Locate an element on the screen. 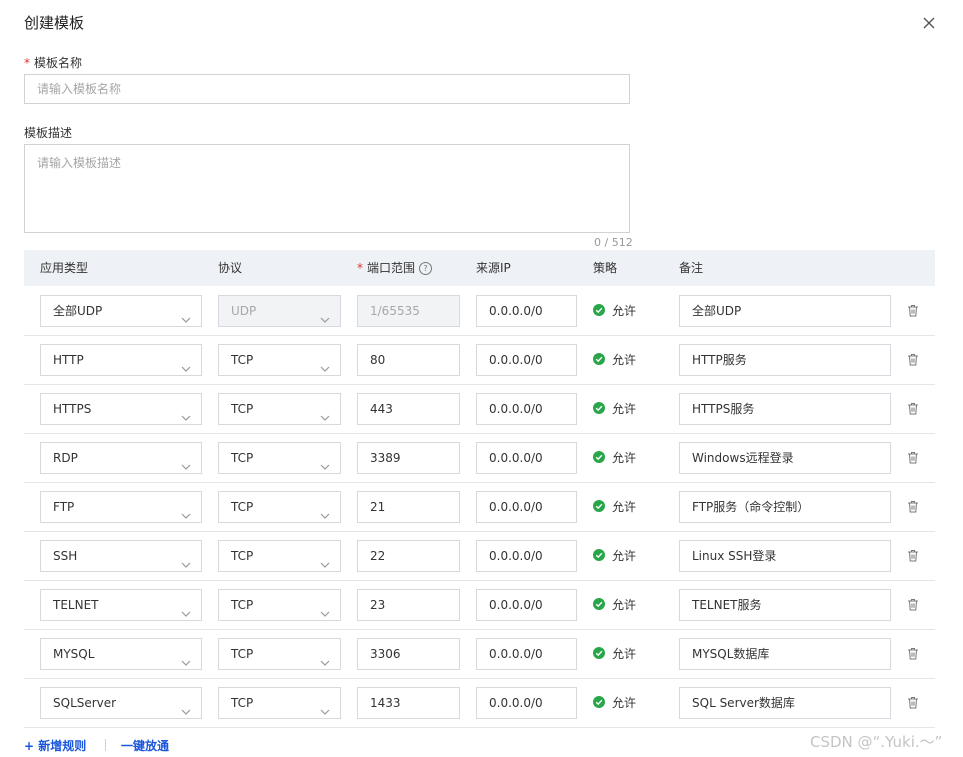  port-range-input: 80 is located at coordinates (408, 360).